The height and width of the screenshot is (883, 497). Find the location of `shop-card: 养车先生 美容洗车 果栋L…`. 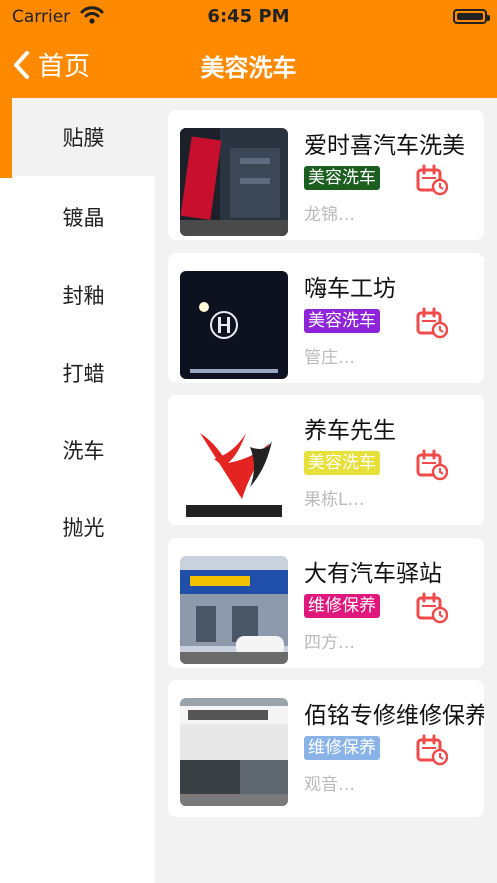

shop-card: 养车先生 美容洗车 果栋L… is located at coordinates (326, 460).